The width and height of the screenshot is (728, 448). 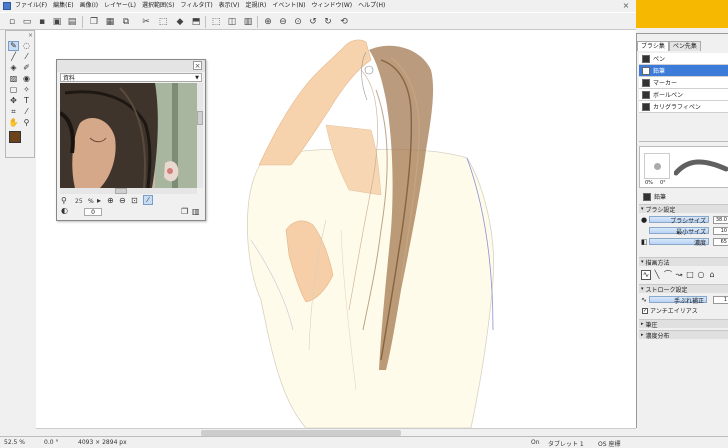 What do you see at coordinates (683, 107) in the screenshot?
I see `brush-item-calligraphy: カリグラフィペン` at bounding box center [683, 107].